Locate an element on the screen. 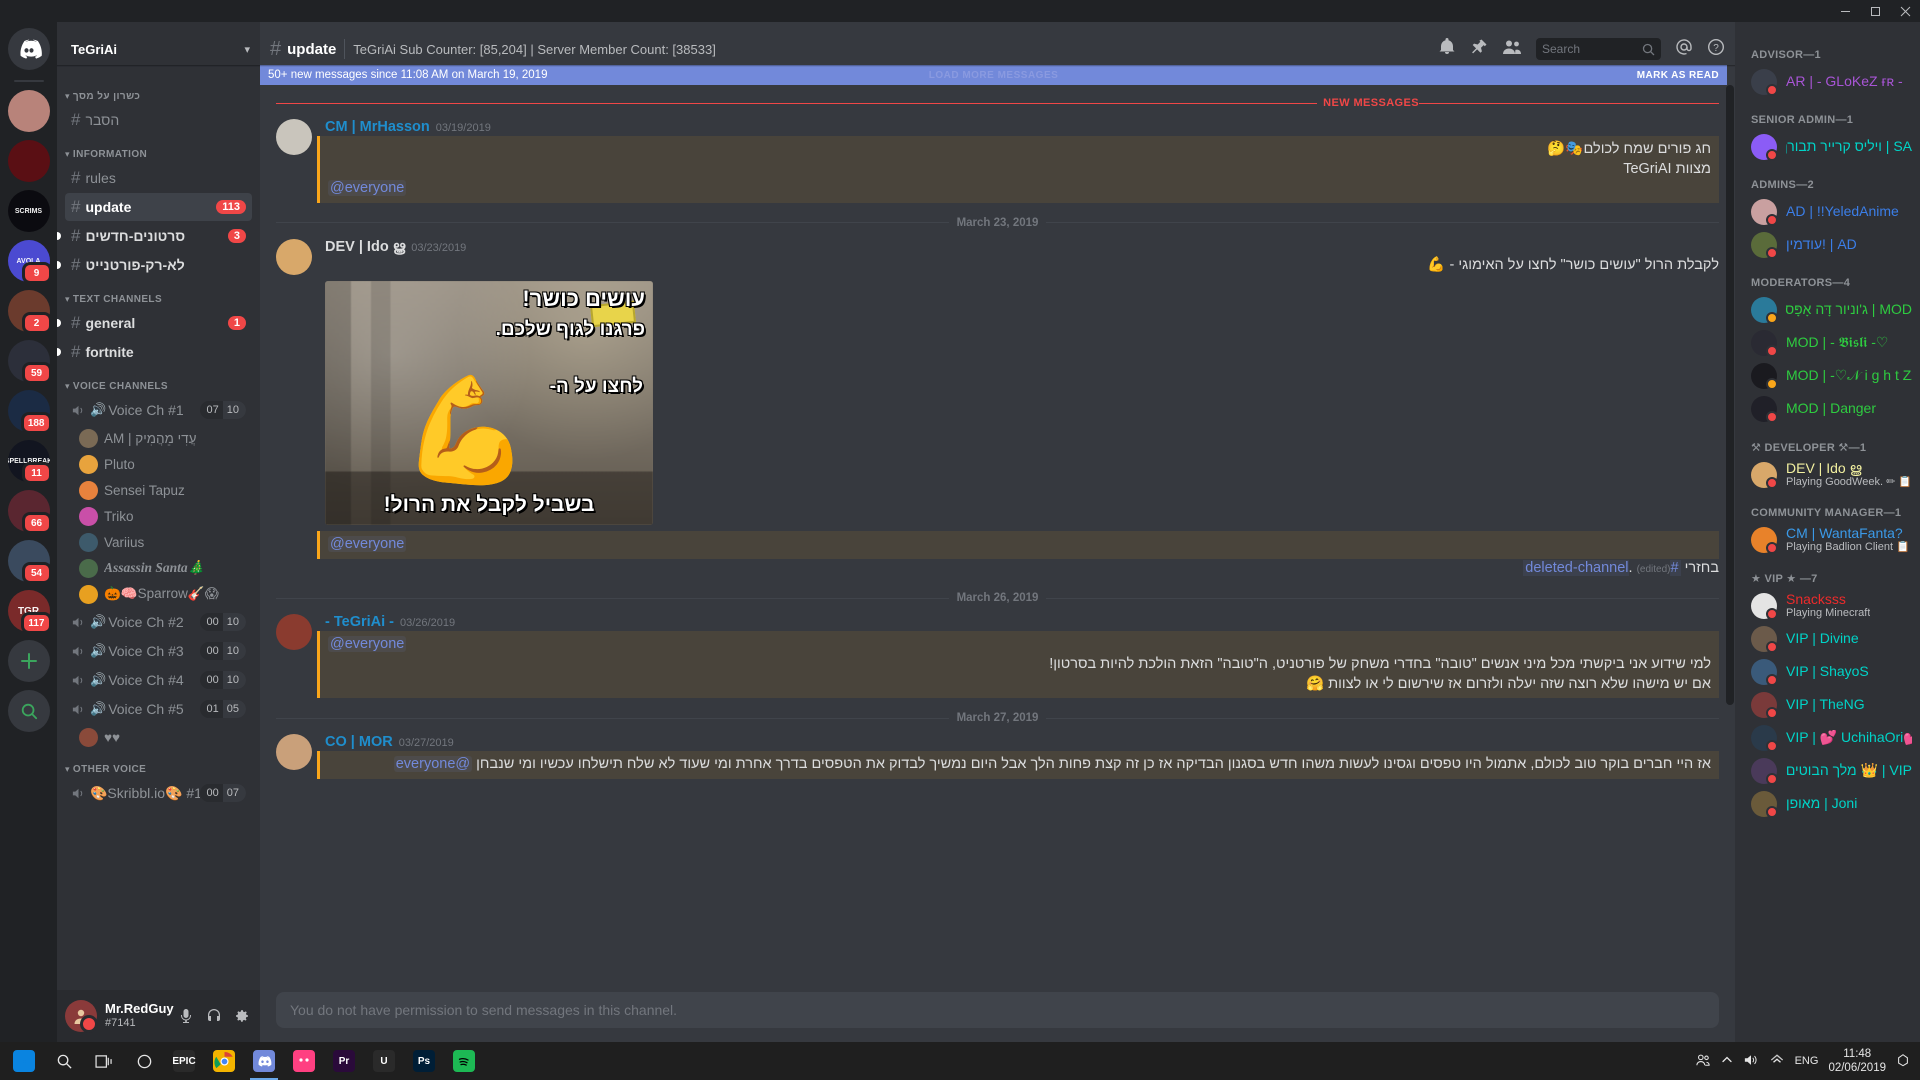 The image size is (1920, 1080). voice-member: Triko is located at coordinates (165, 516).